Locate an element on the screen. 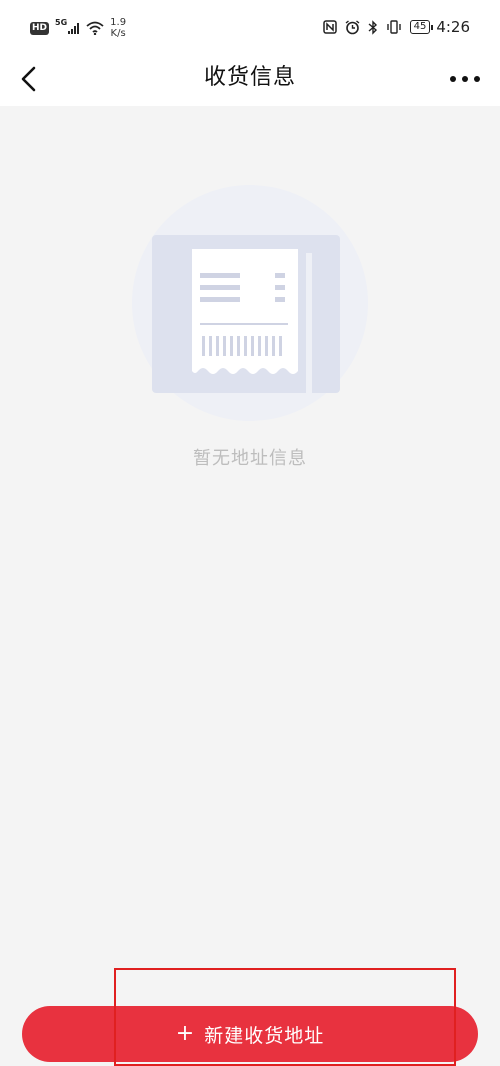  battery-icon: 45 is located at coordinates (421, 27).